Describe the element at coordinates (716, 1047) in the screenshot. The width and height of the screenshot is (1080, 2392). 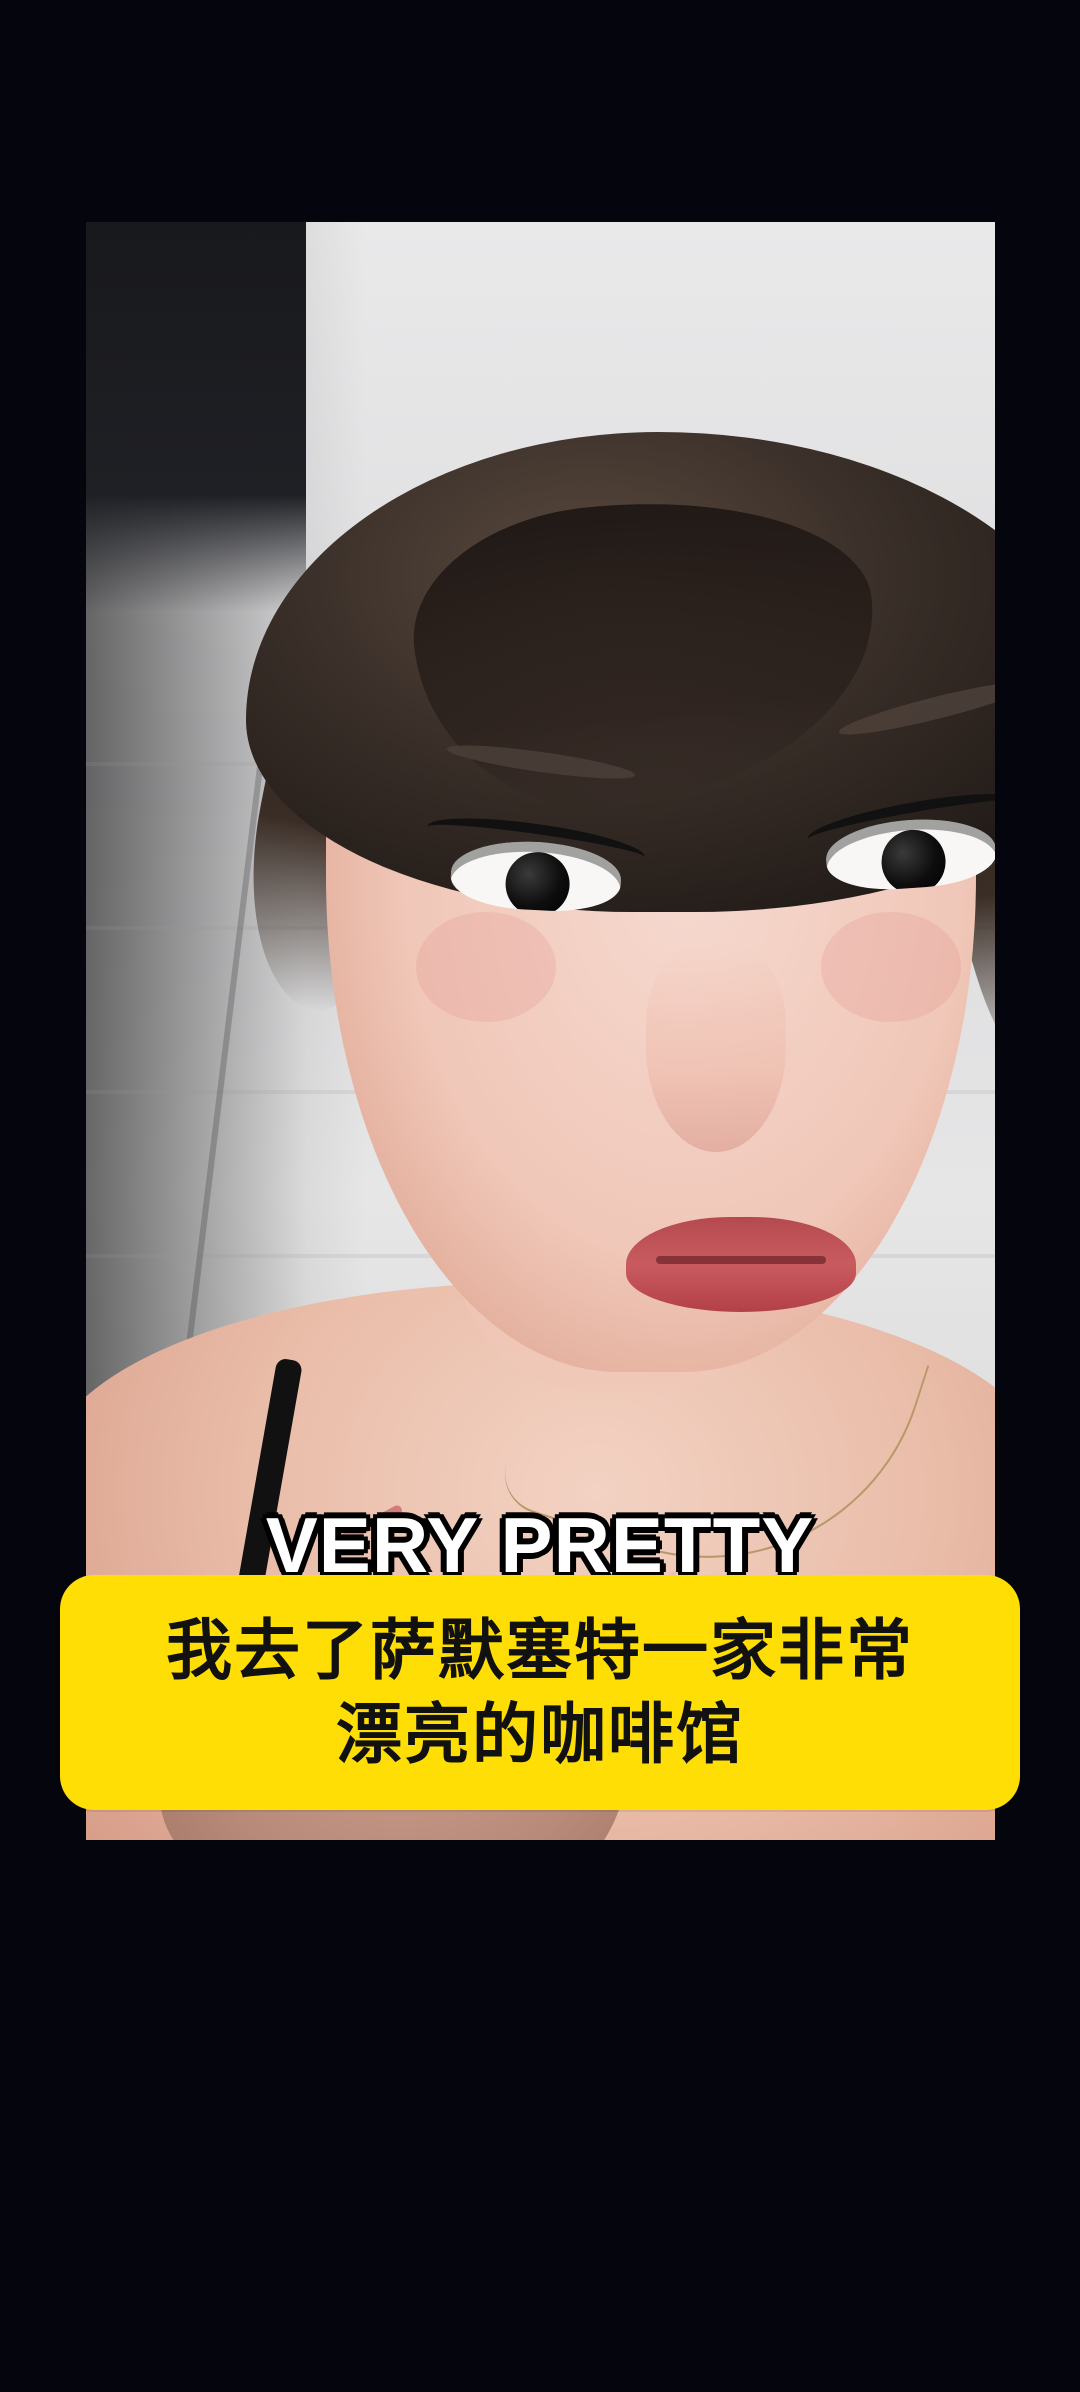
I see `person-nose` at that location.